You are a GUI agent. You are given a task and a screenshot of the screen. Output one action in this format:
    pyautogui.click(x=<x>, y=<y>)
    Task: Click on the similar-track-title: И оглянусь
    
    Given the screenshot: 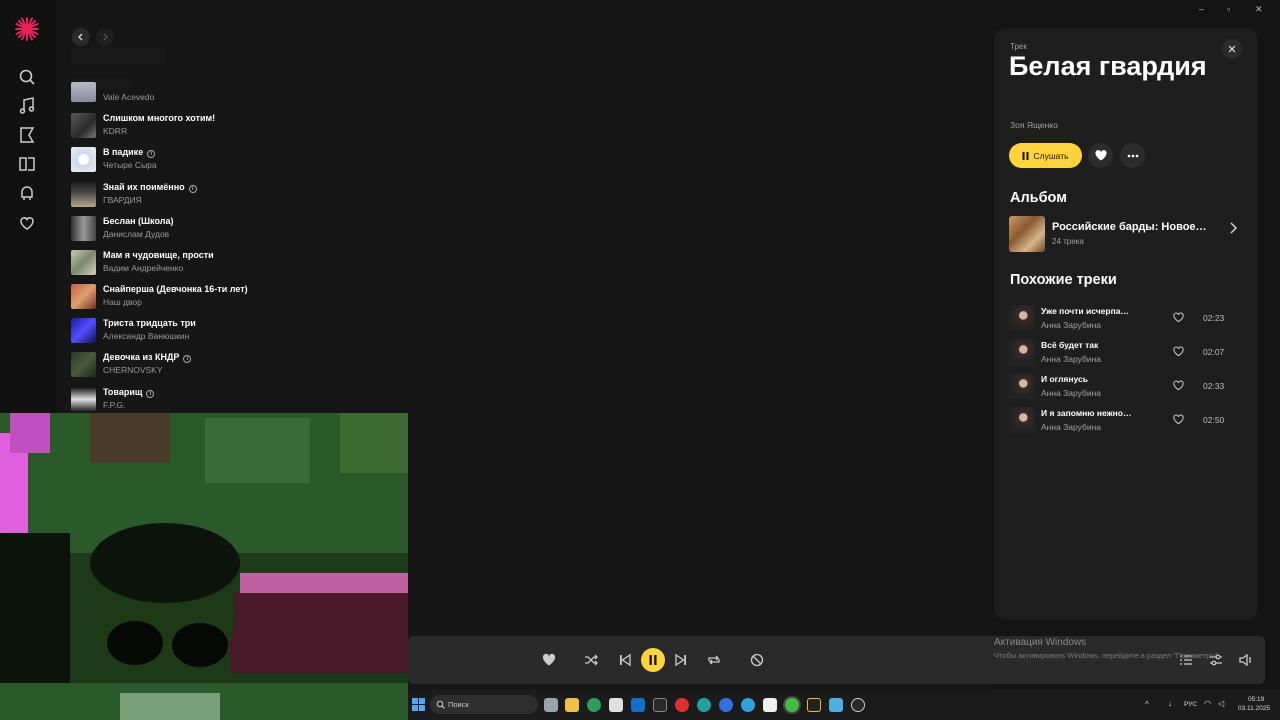 What is the action you would take?
    pyautogui.click(x=1064, y=379)
    